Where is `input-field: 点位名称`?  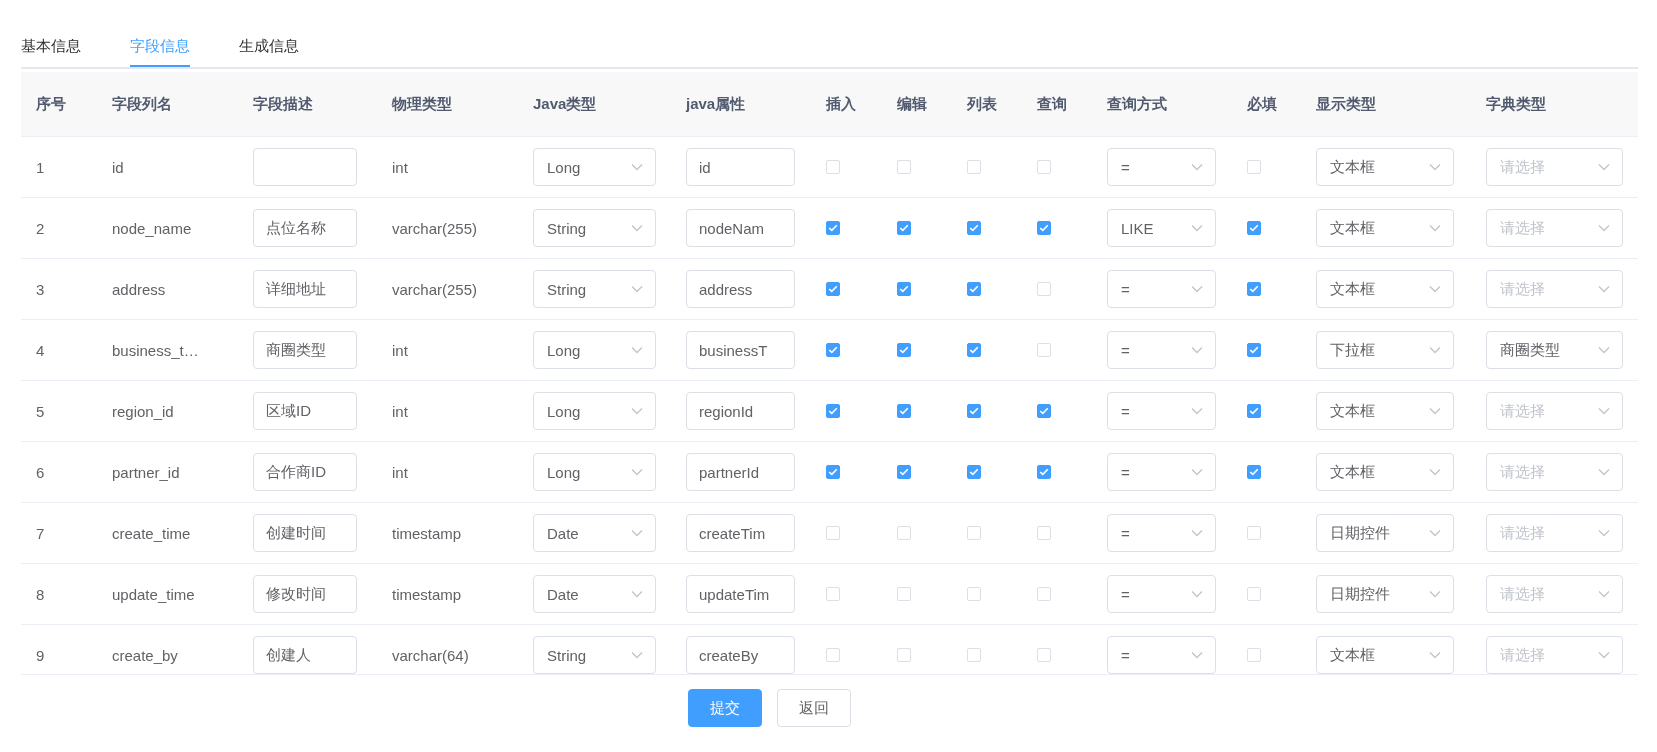
input-field: 点位名称 is located at coordinates (305, 228).